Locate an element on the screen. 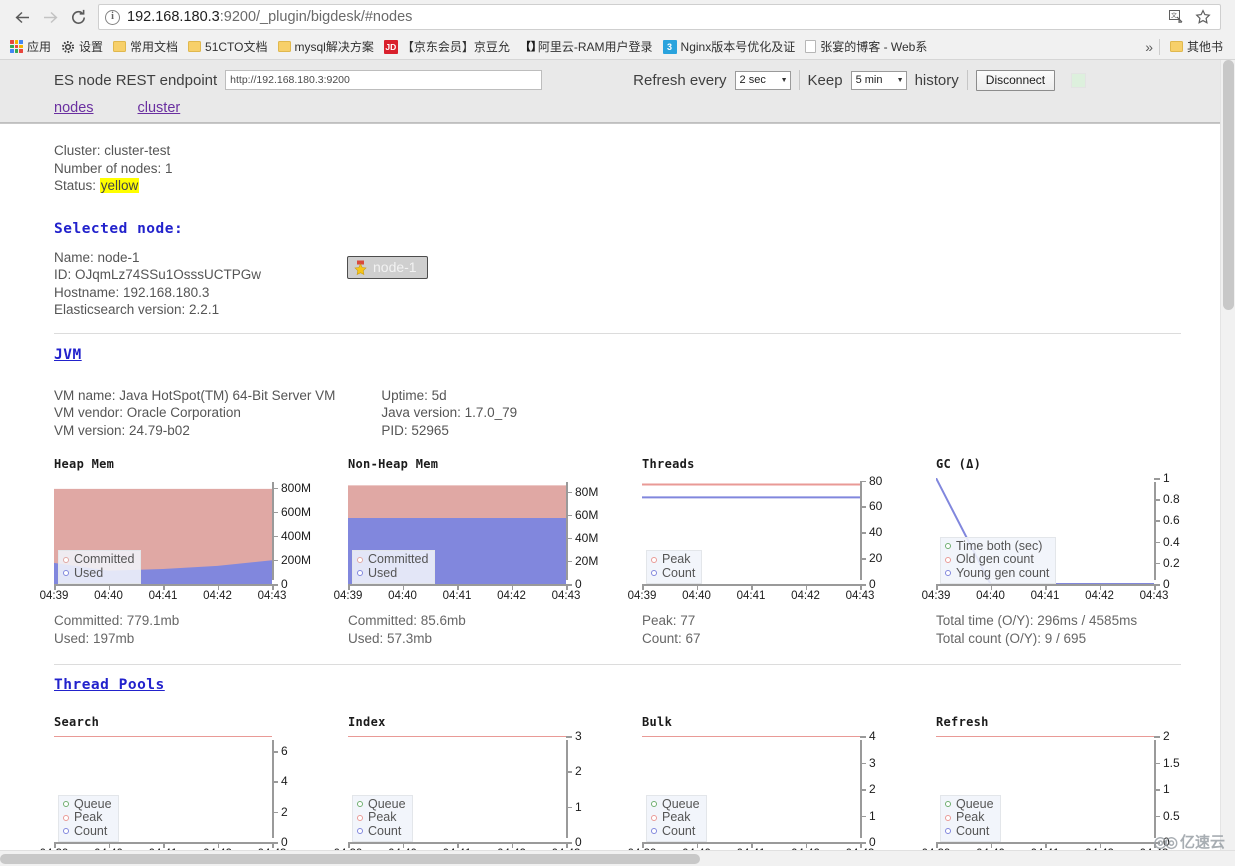 The width and height of the screenshot is (1235, 868). watermark-icon: ◎◎ is located at coordinates (1165, 842).